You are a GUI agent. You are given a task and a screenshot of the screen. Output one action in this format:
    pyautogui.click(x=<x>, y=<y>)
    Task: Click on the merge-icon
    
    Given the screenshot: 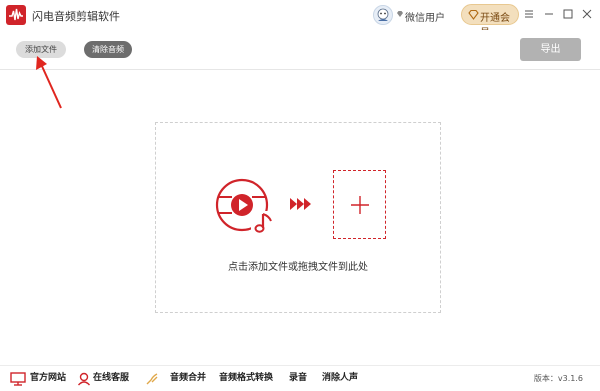 What is the action you would take?
    pyautogui.click(x=152, y=379)
    